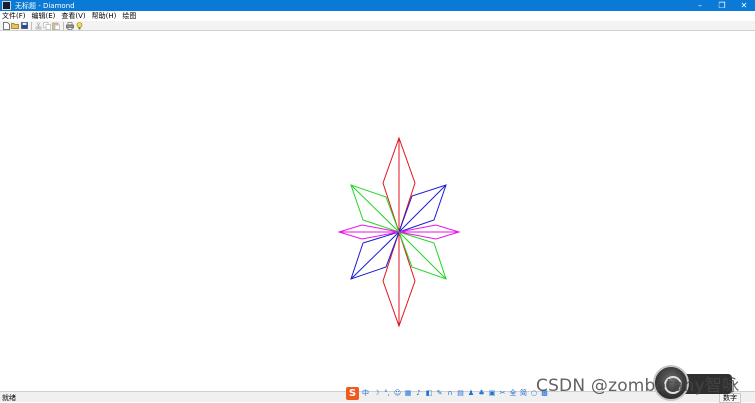  I want to click on cut-icon, so click(38, 25).